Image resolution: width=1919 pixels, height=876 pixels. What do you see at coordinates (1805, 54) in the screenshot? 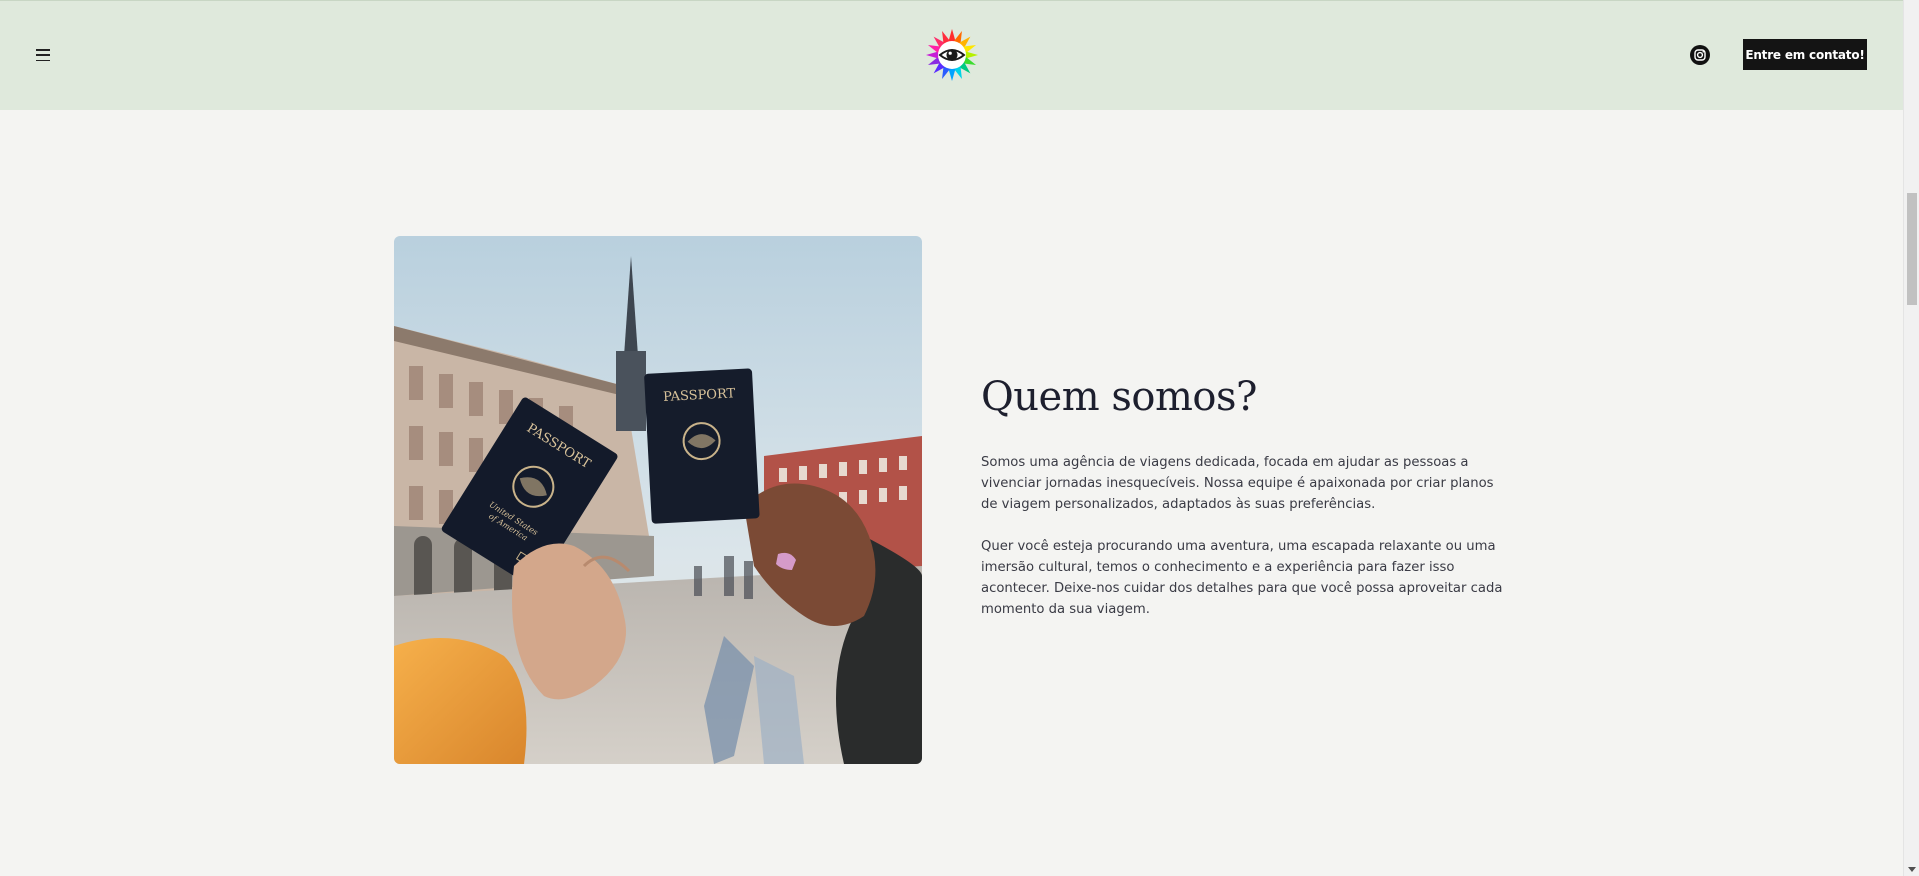
I see `contact-button: Entre em contato!` at bounding box center [1805, 54].